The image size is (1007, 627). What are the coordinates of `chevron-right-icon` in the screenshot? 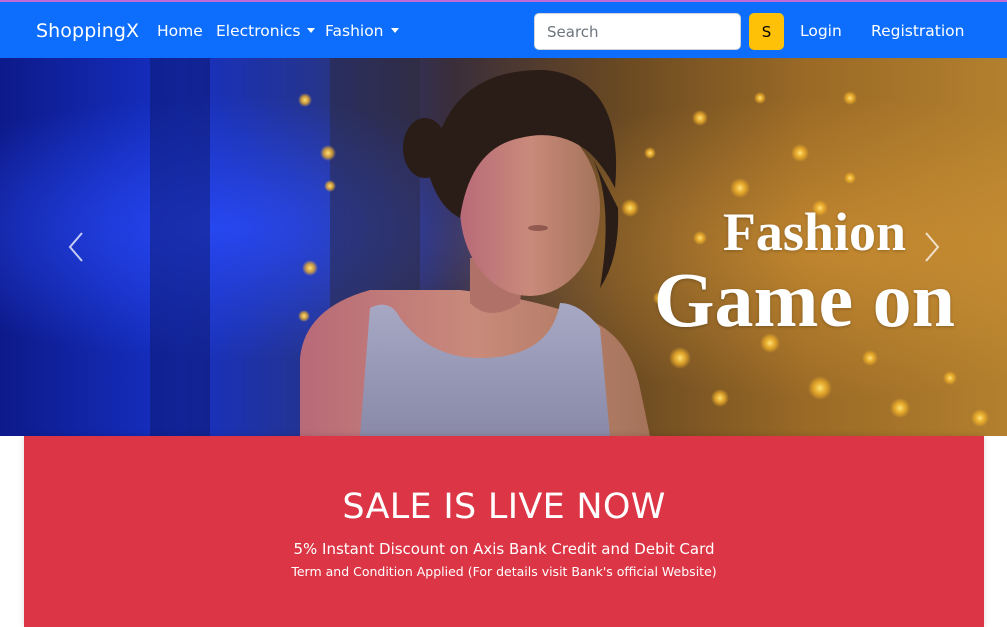 It's located at (931, 247).